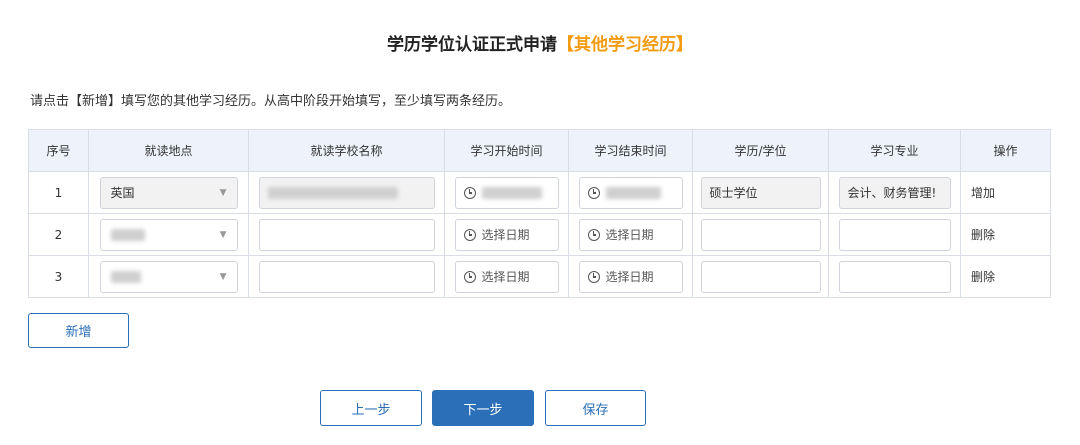 This screenshot has height=445, width=1080. What do you see at coordinates (58, 234) in the screenshot?
I see `row-index: 2` at bounding box center [58, 234].